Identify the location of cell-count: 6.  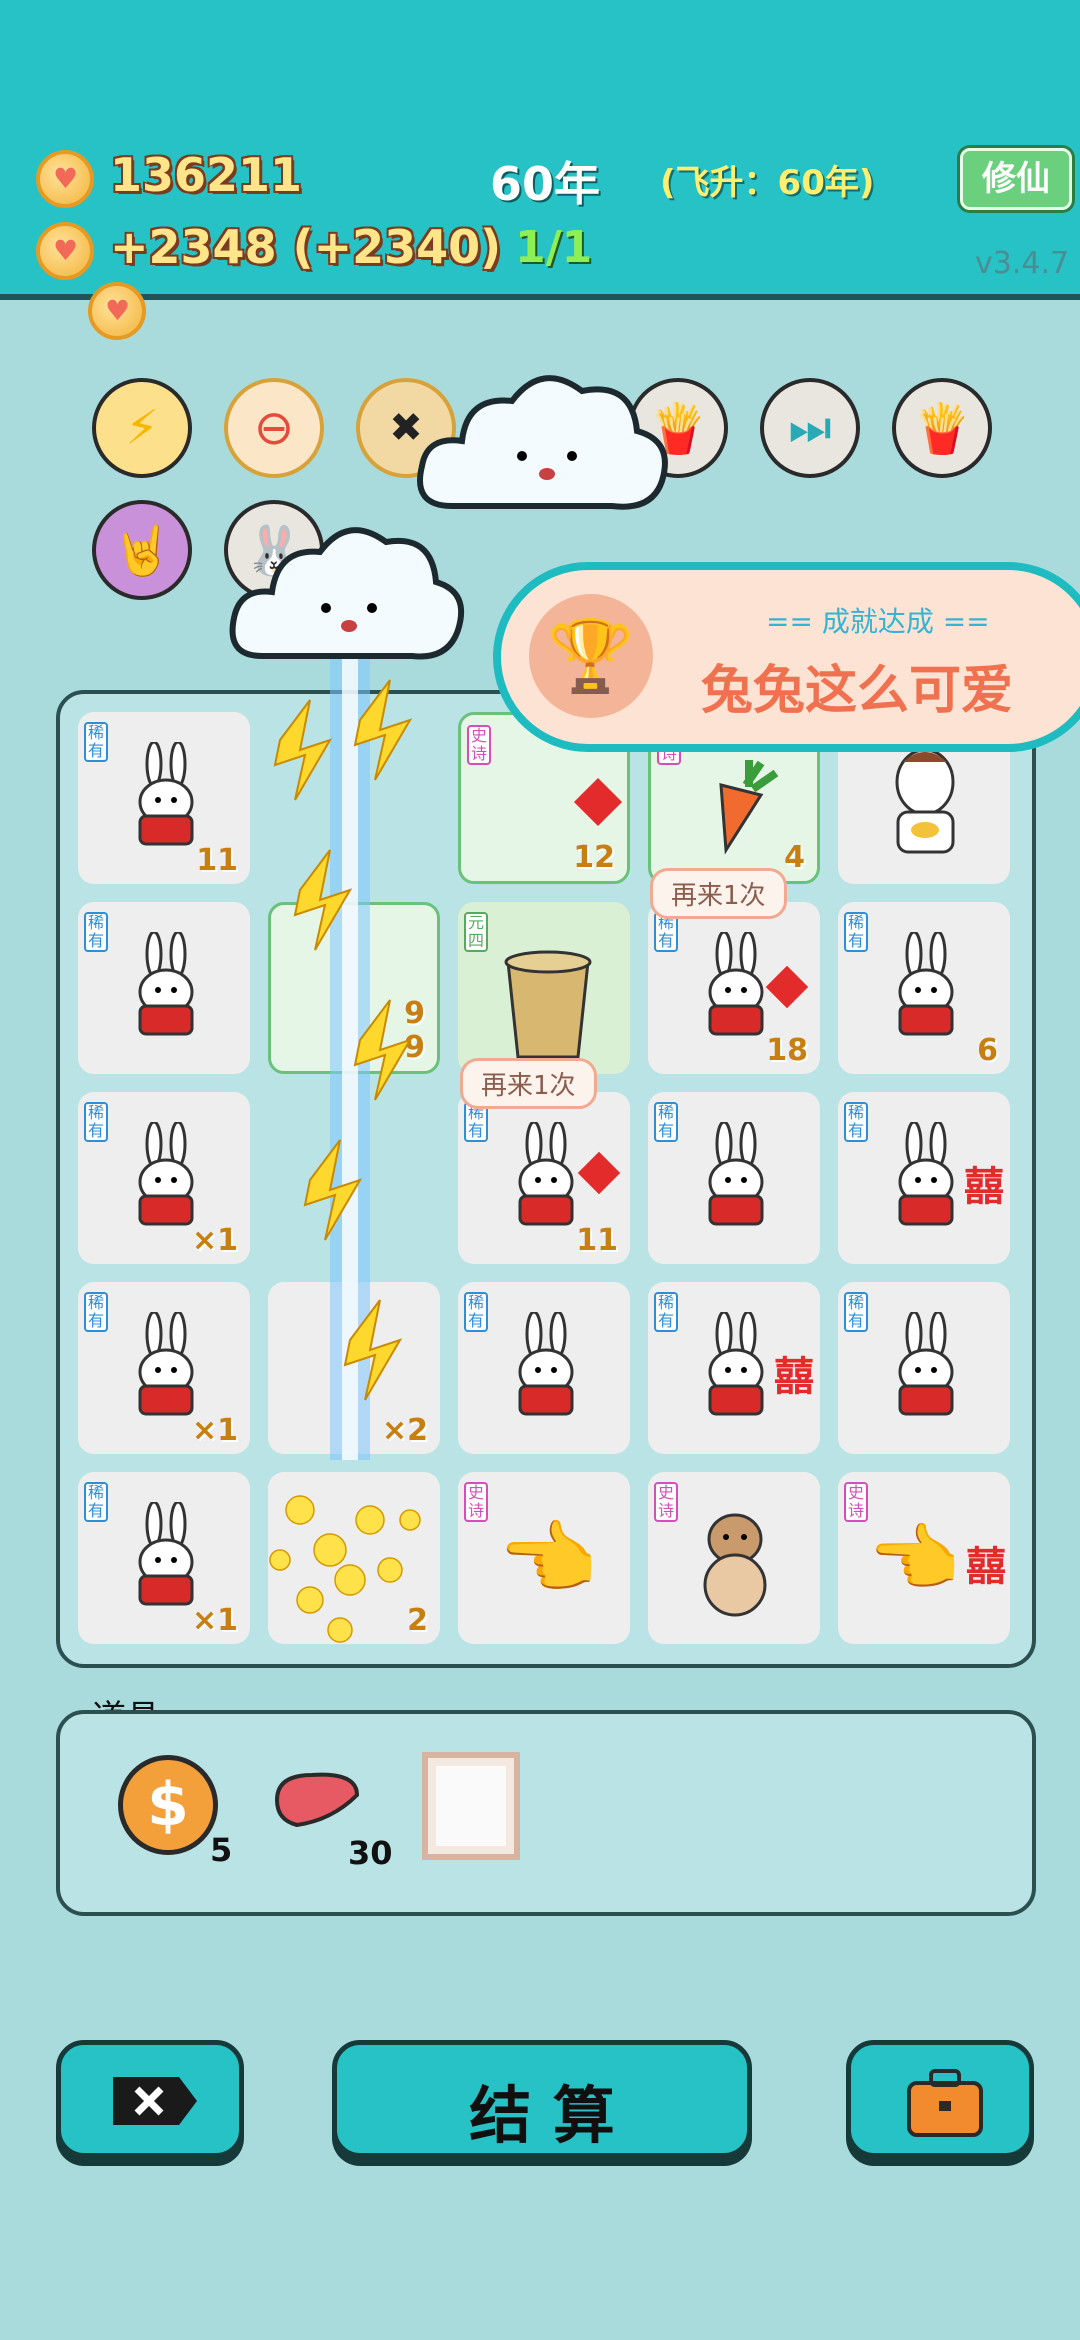
(987, 1050).